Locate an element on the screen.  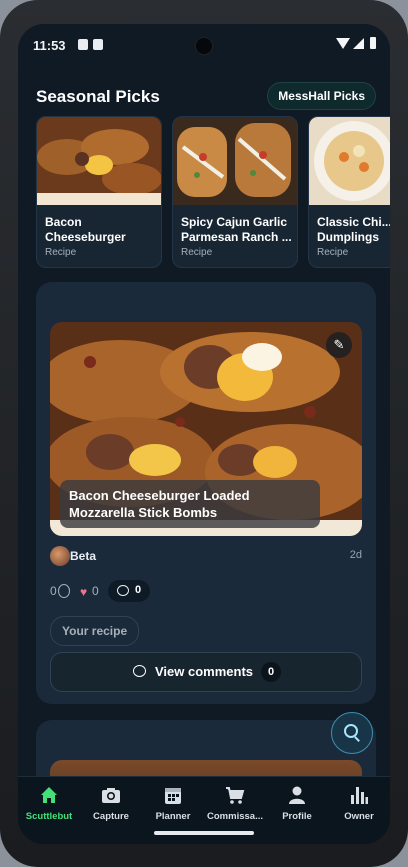
nav-item-capture: Capture is located at coordinates (111, 803).